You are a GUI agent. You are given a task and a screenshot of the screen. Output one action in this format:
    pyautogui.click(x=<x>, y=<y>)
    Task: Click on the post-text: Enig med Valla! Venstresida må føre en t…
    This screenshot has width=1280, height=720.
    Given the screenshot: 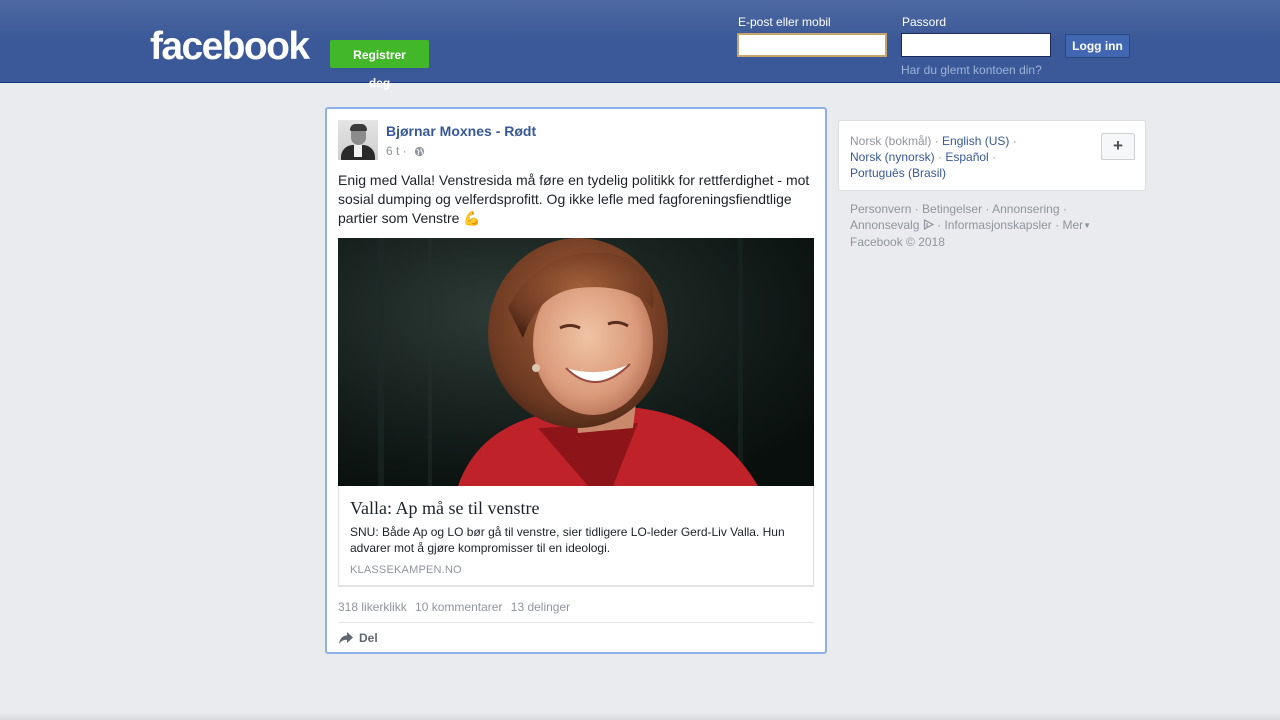 What is the action you would take?
    pyautogui.click(x=577, y=199)
    